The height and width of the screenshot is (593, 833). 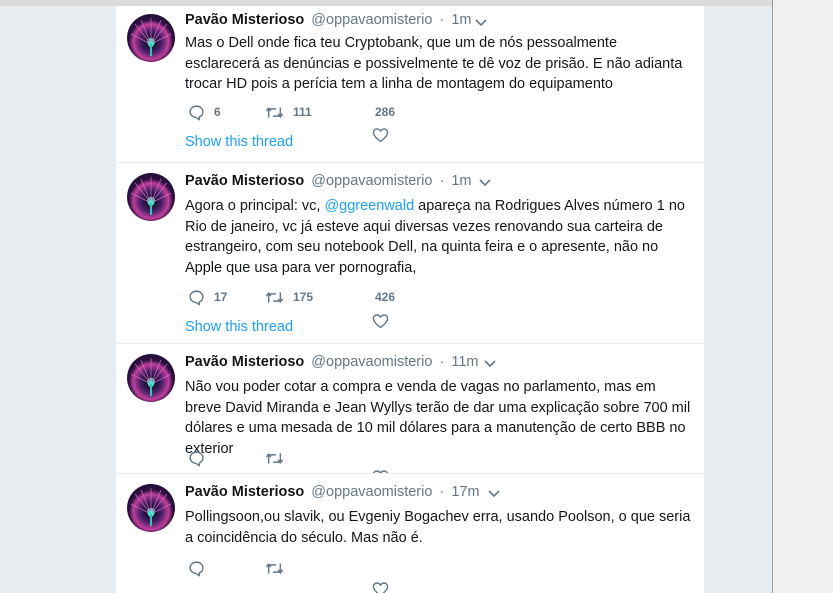 I want to click on tweet-actions: 17 175, so click(x=335, y=297).